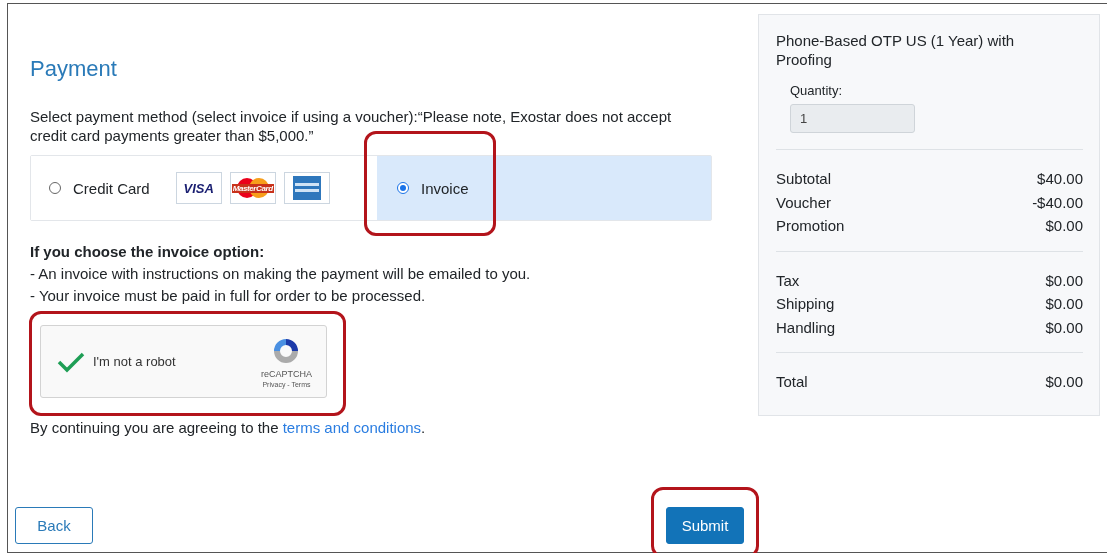 Image resolution: width=1107 pixels, height=556 pixels. I want to click on captcha-label: I'm not a robot, so click(135, 361).